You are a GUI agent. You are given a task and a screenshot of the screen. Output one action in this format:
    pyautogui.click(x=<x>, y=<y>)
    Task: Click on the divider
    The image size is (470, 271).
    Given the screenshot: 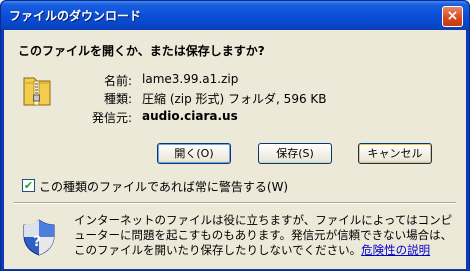 What is the action you would take?
    pyautogui.click(x=235, y=203)
    